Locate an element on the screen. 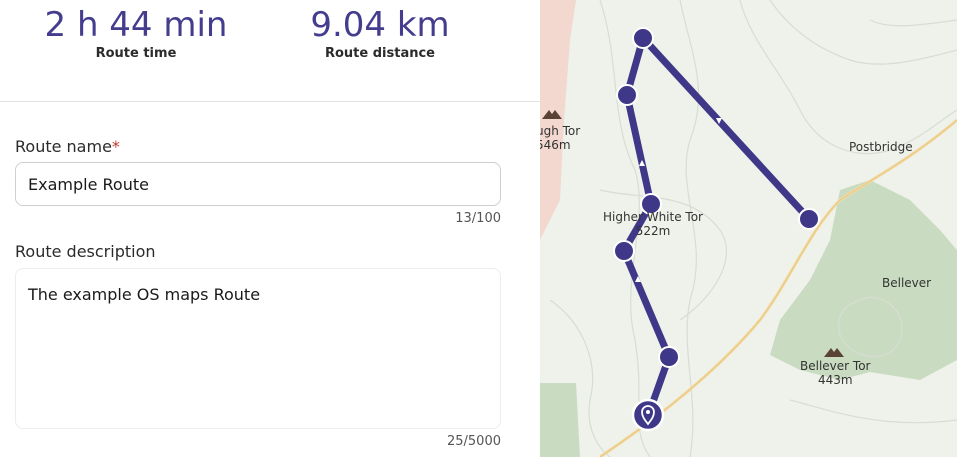 This screenshot has width=957, height=457. higher-white-tor-name: Higher White Tor is located at coordinates (653, 217).